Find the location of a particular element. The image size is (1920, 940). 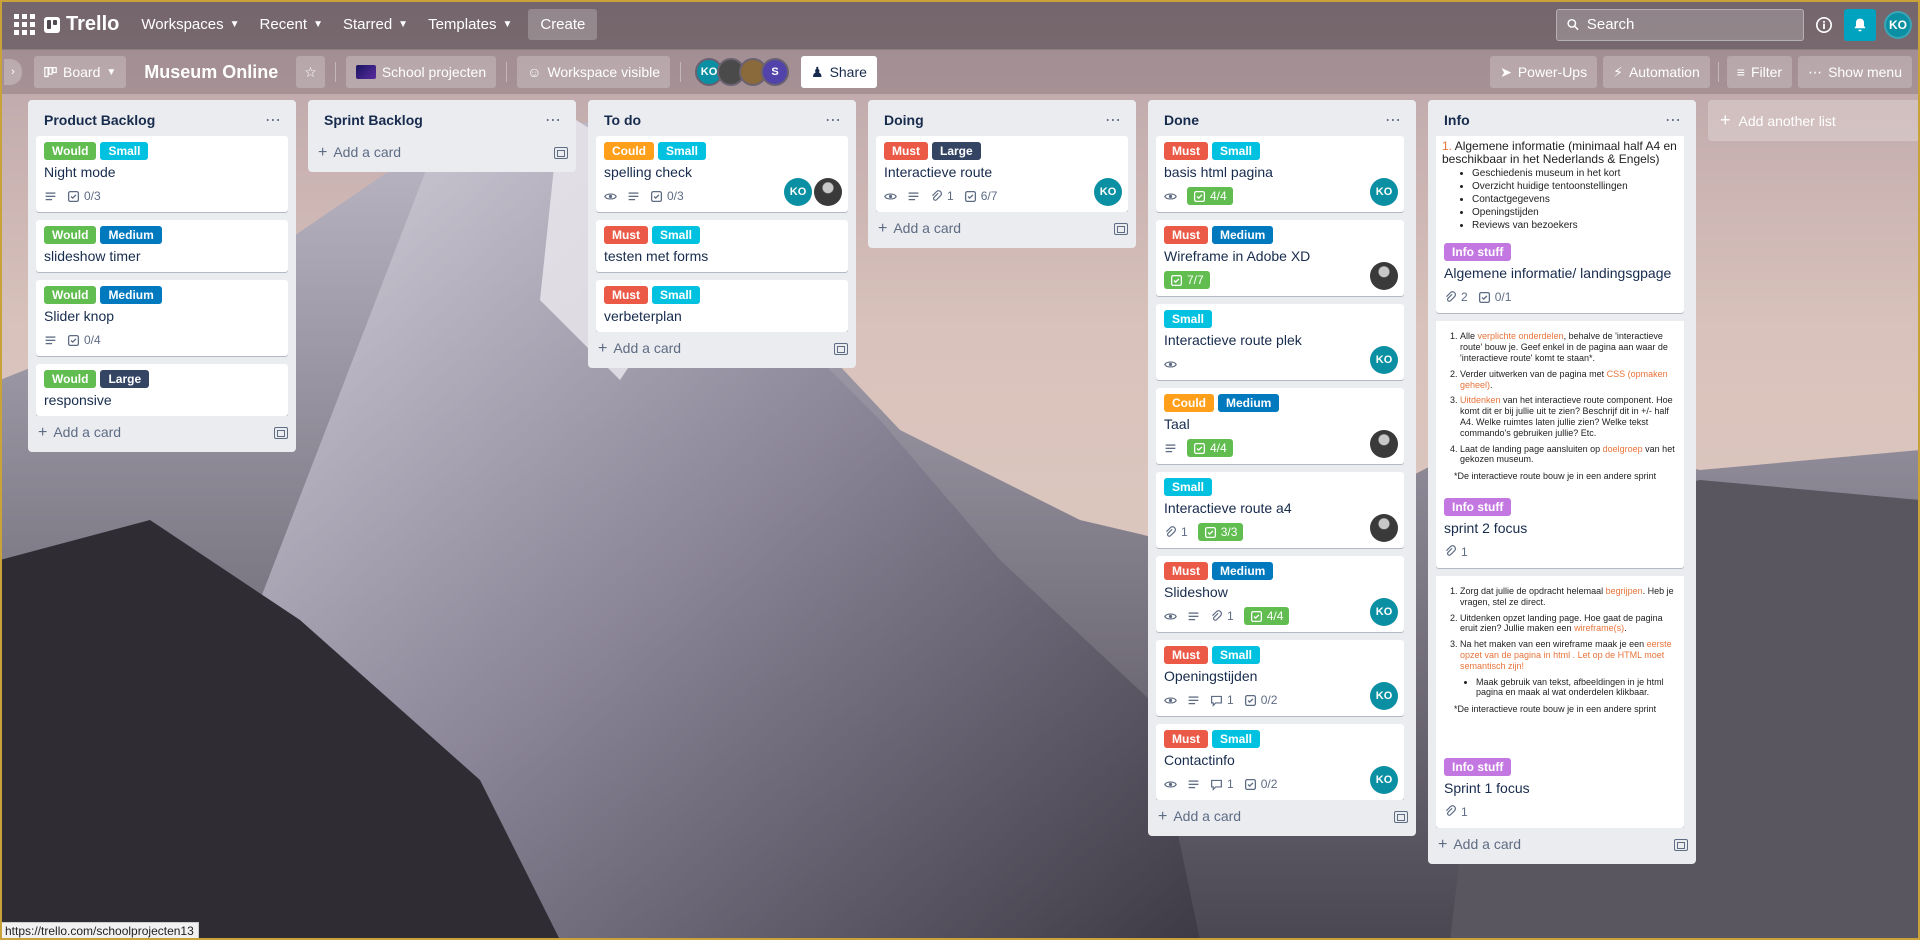

list-title: To do is located at coordinates (622, 120).